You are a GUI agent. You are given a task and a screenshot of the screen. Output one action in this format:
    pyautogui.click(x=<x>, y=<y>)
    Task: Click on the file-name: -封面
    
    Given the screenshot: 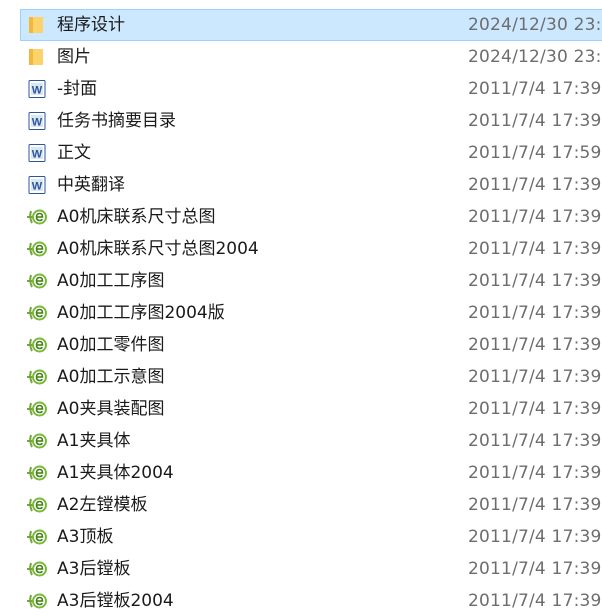 What is the action you would take?
    pyautogui.click(x=77, y=89)
    